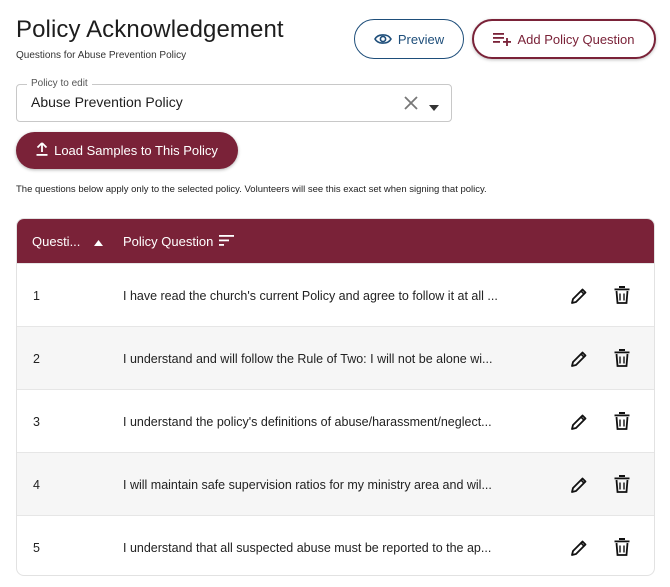 The image size is (670, 587). Describe the element at coordinates (434, 105) in the screenshot. I see `caret-down-icon` at that location.